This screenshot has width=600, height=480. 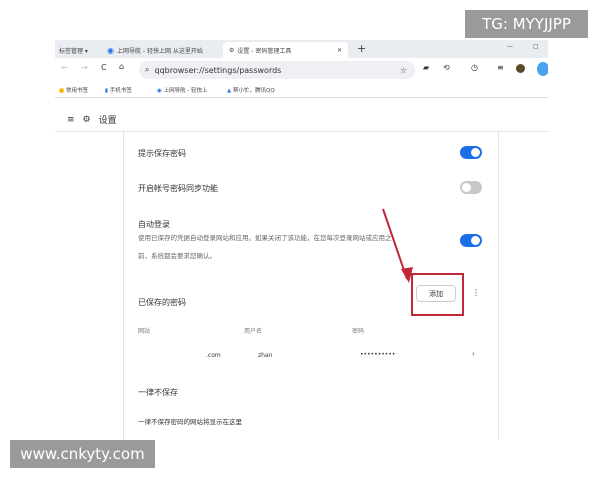 I want to click on tab-bookmark-manager: 标签管理 ▾, so click(x=73, y=50).